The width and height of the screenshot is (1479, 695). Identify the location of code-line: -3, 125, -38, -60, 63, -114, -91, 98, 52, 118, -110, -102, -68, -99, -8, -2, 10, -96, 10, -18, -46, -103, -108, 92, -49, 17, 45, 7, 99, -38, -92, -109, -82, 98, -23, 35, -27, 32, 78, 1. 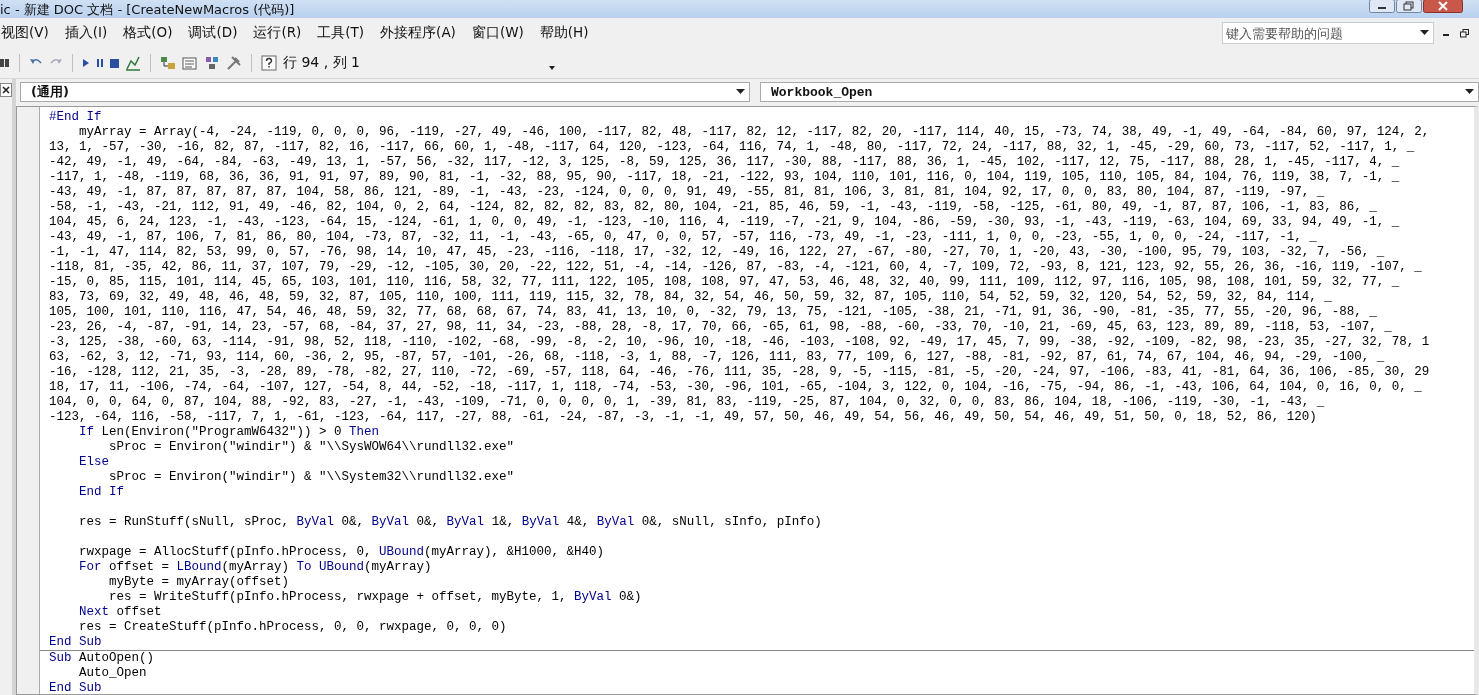
(739, 342).